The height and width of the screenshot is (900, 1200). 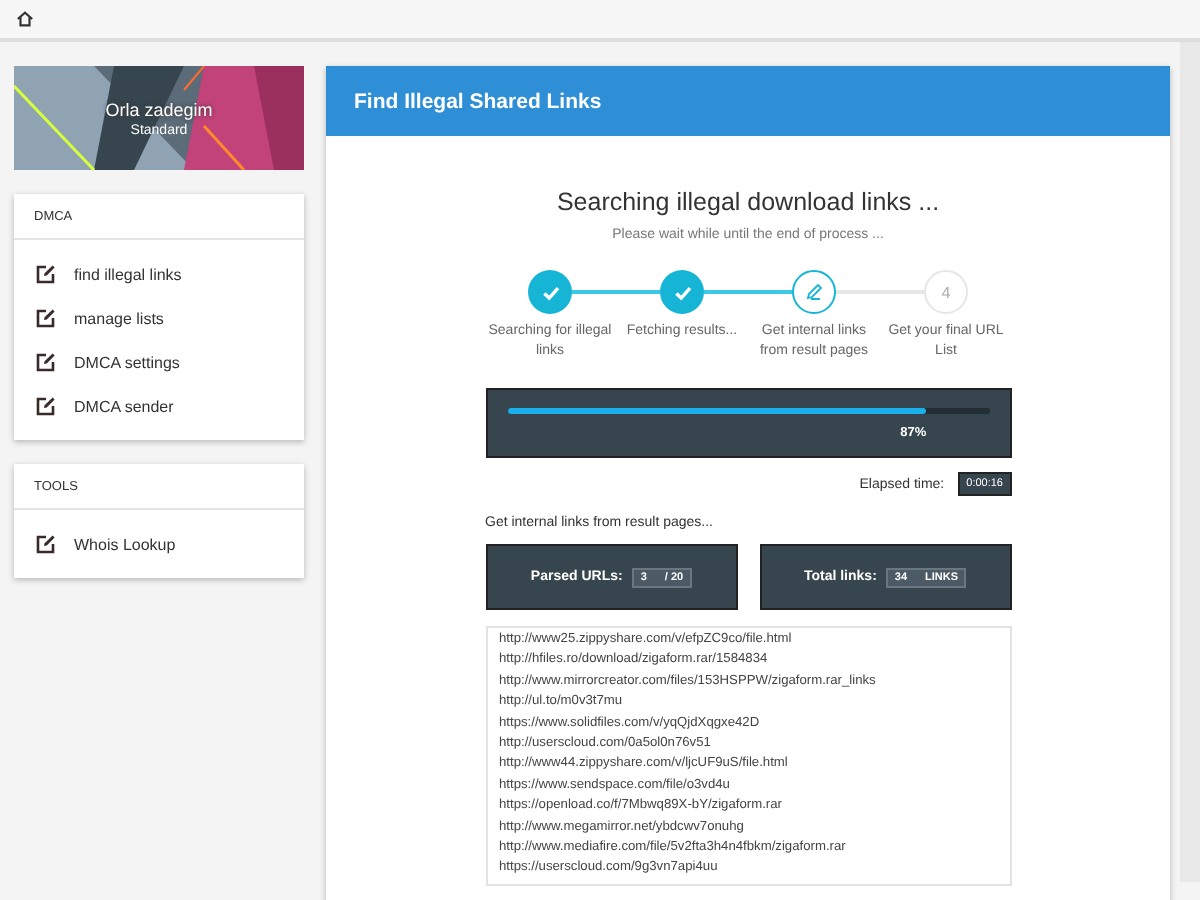 What do you see at coordinates (159, 318) in the screenshot?
I see `sidebar-item: manage lists` at bounding box center [159, 318].